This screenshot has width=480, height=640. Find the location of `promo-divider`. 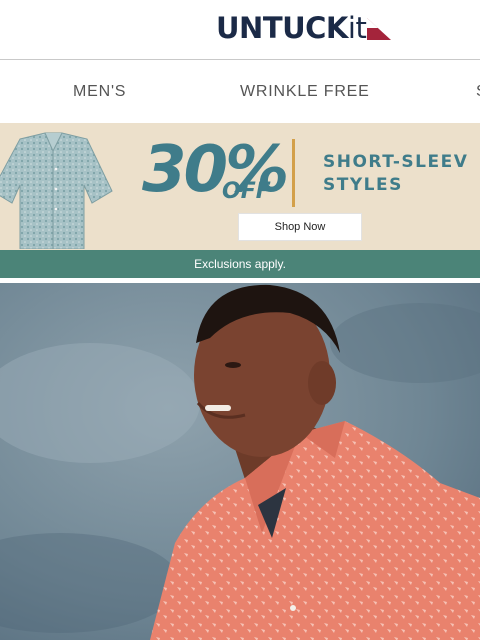

promo-divider is located at coordinates (293, 173).